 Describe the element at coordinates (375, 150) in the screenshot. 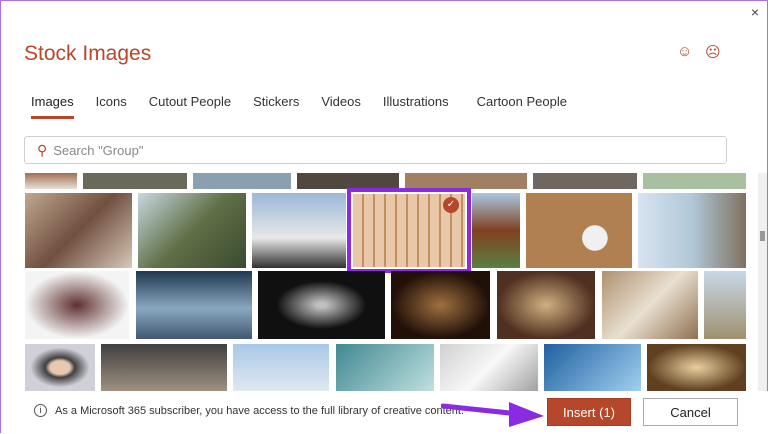

I see `search-input: ⚲ Search "Group"` at that location.